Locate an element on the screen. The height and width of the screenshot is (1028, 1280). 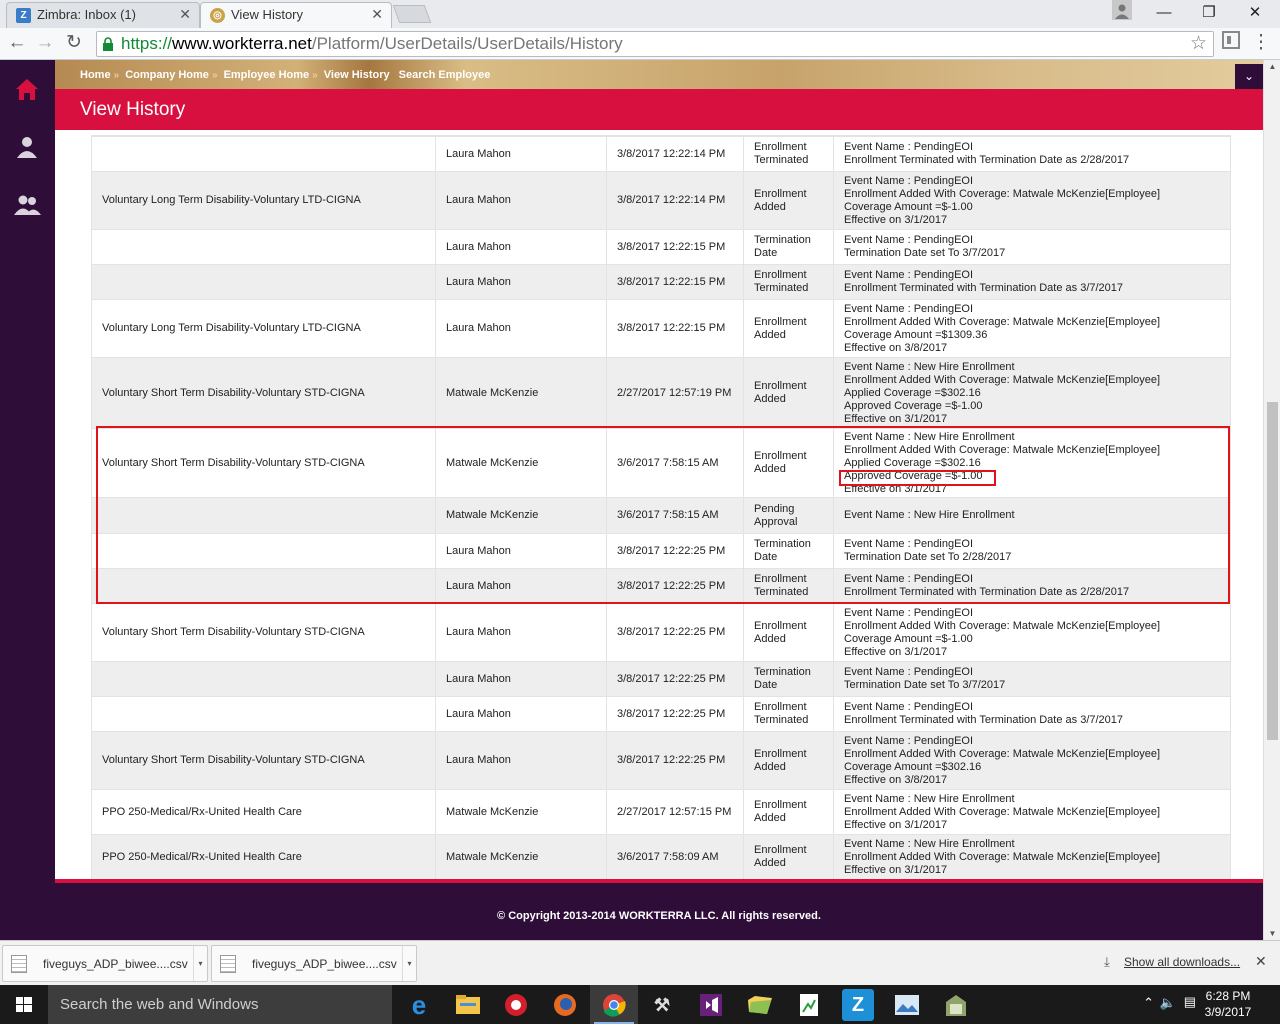
tools-icon: ⚒ is located at coordinates (662, 1005).